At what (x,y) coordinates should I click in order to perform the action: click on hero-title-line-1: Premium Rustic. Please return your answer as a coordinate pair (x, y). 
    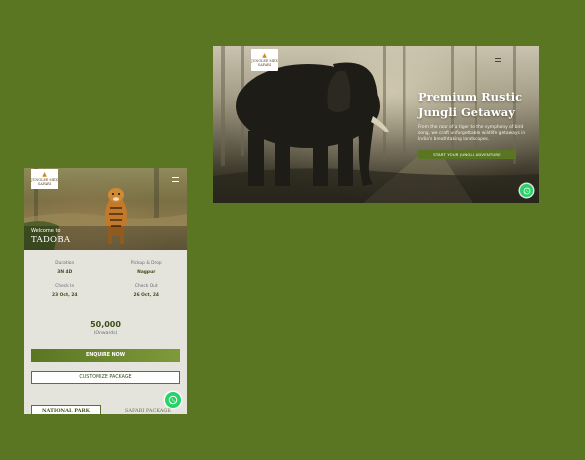
    Looking at the image, I should click on (470, 97).